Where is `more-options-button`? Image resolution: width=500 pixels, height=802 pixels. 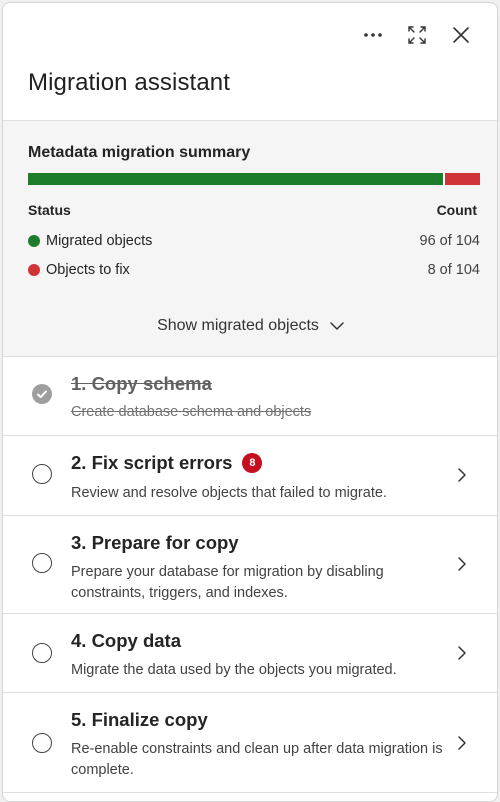
more-options-button is located at coordinates (373, 35).